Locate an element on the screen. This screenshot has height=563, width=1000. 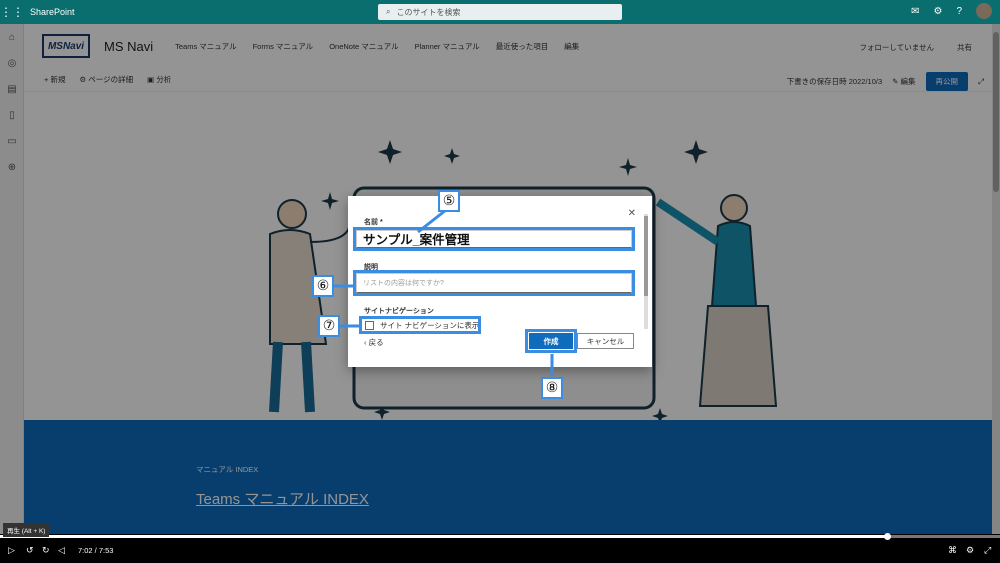
callout-6: ⑥ is located at coordinates (323, 286).